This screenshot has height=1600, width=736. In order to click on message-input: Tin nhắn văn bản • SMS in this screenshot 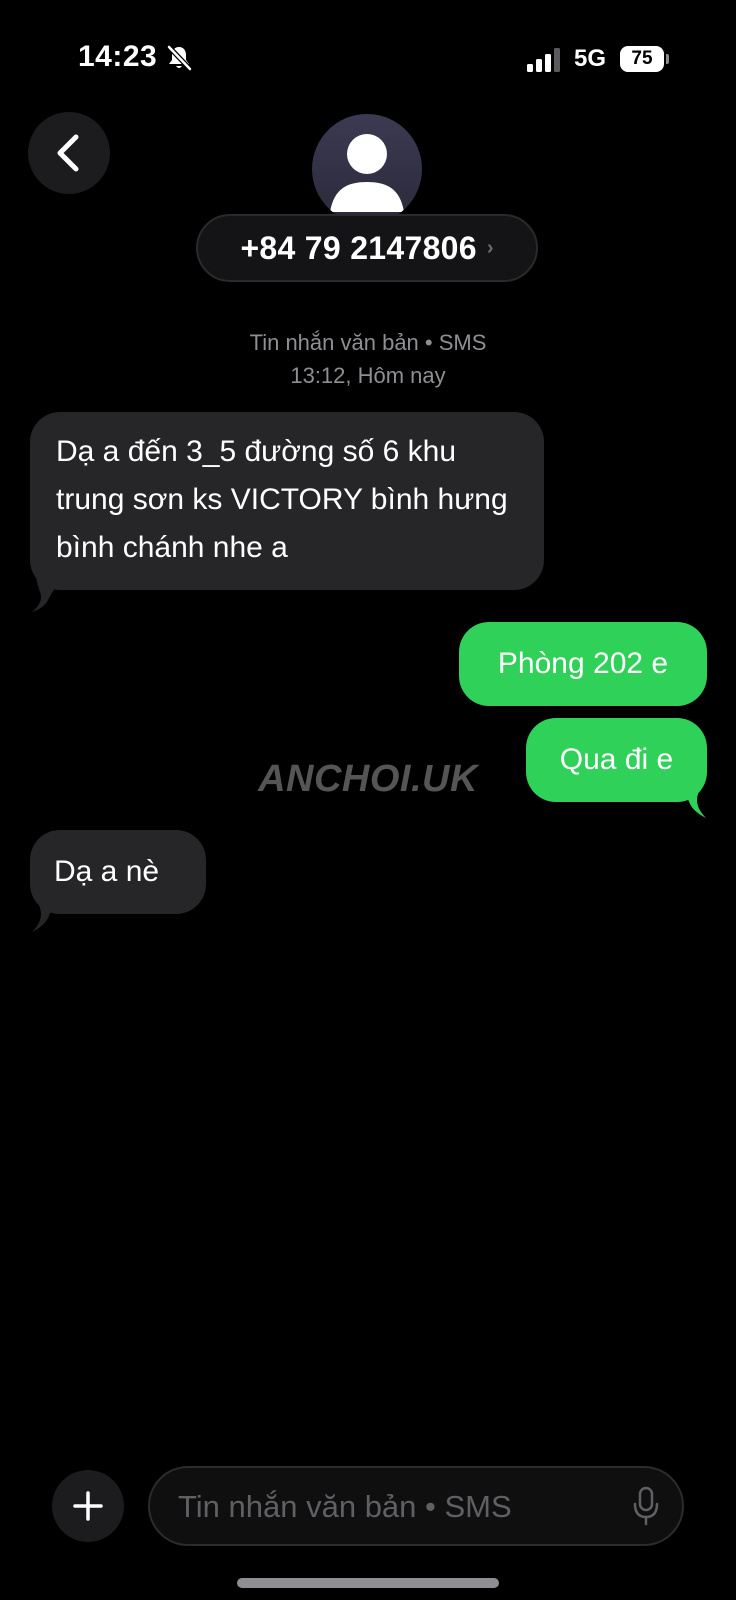, I will do `click(416, 1506)`.